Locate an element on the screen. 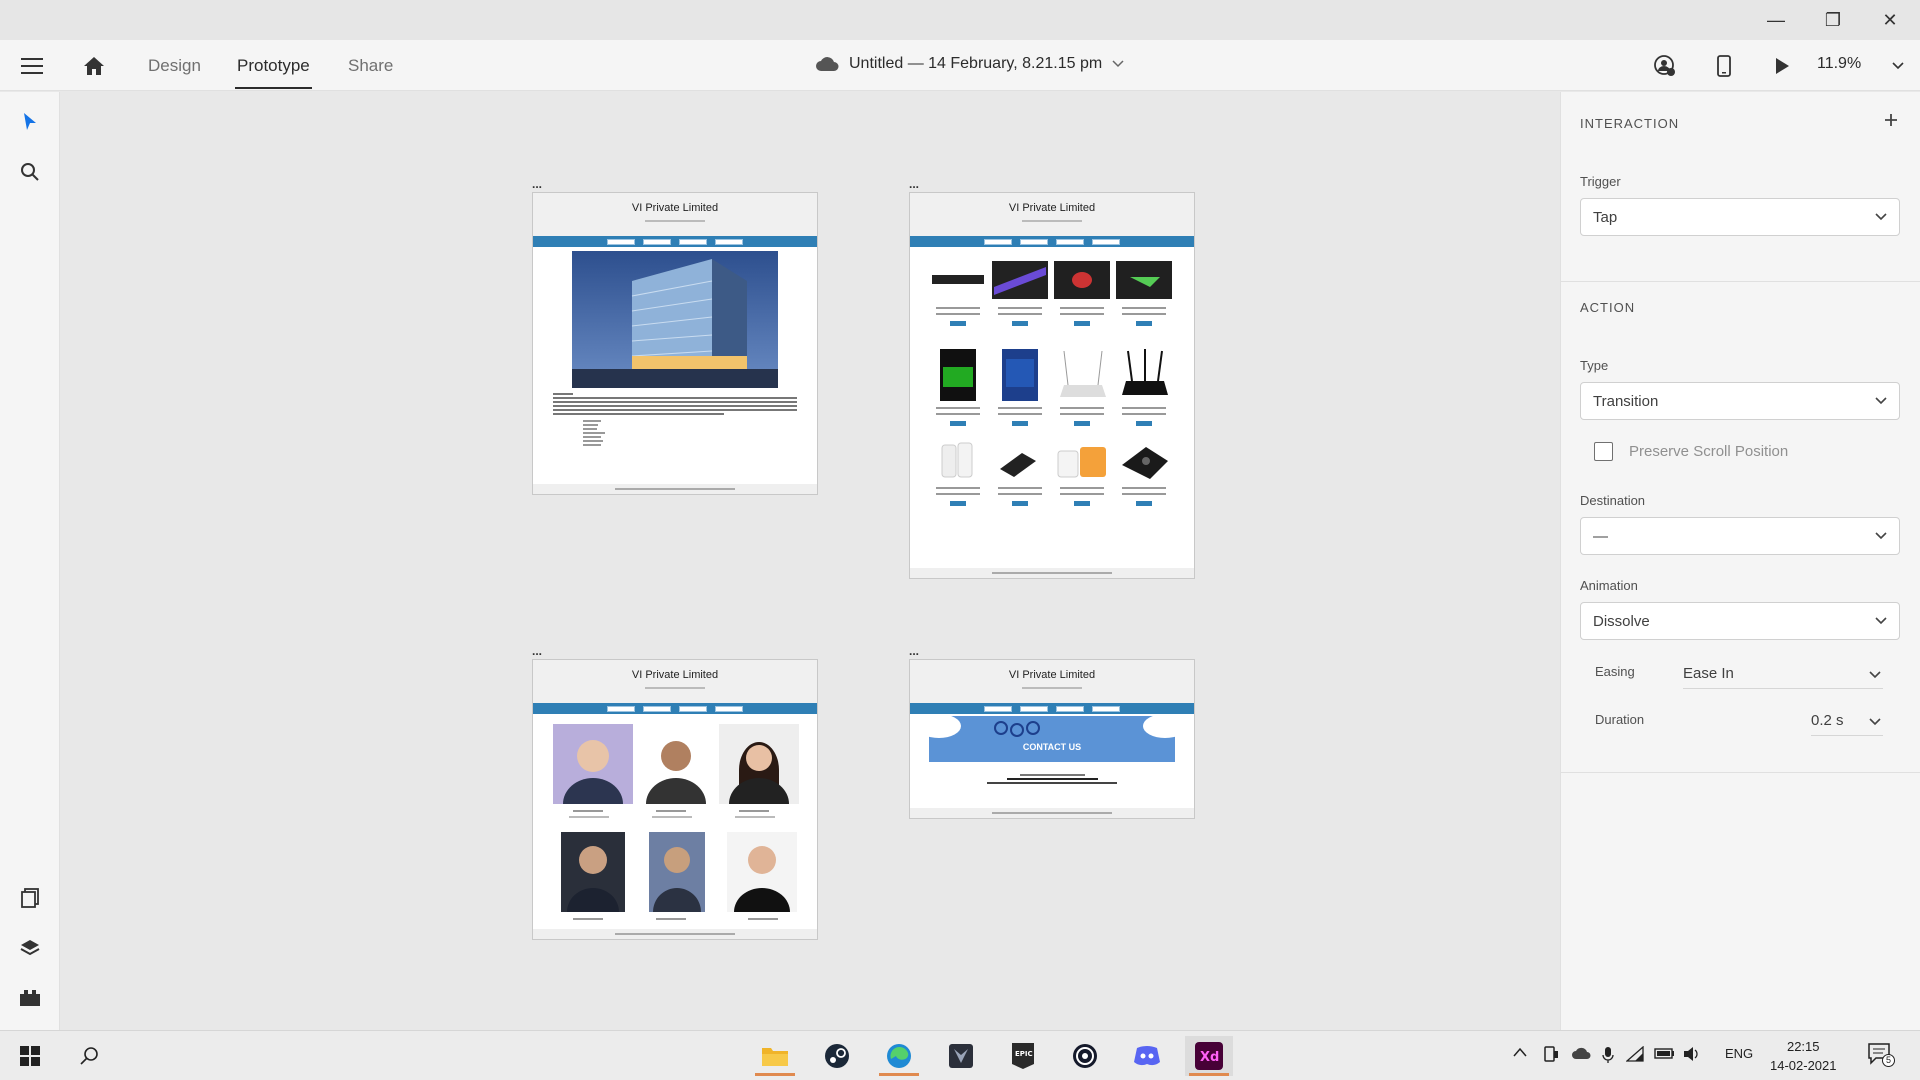 The image size is (1920, 1080). edge-browser-icon is located at coordinates (899, 1056).